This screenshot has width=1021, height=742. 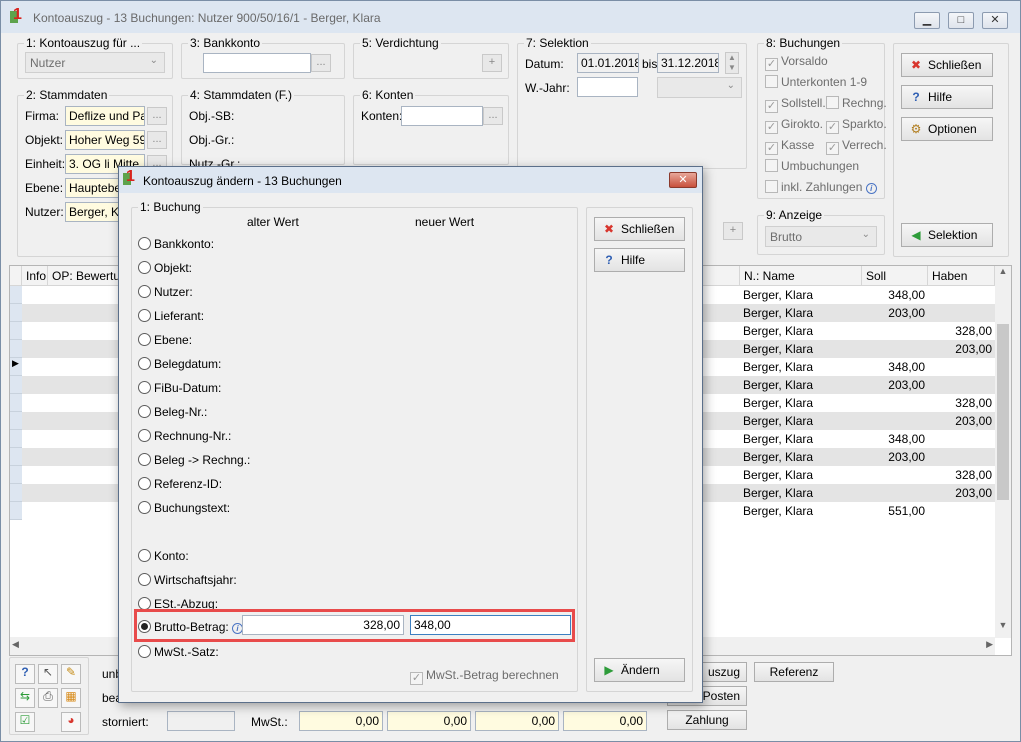 I want to click on column-header-soll: Soll, so click(x=895, y=276).